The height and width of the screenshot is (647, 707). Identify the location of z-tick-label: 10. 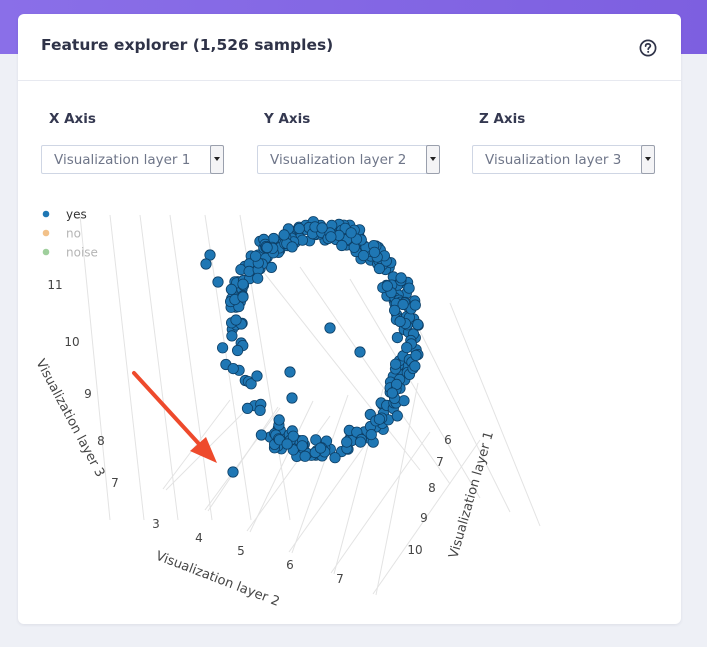
(71, 342).